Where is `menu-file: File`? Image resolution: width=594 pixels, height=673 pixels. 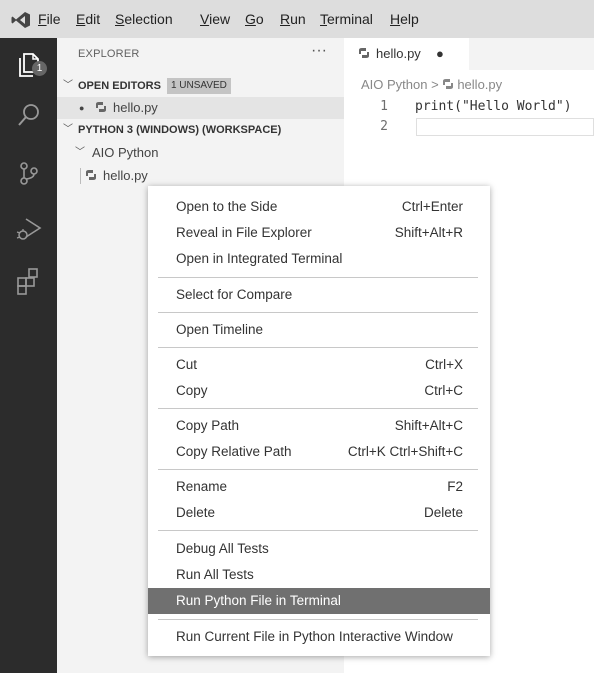
menu-file: File is located at coordinates (49, 19).